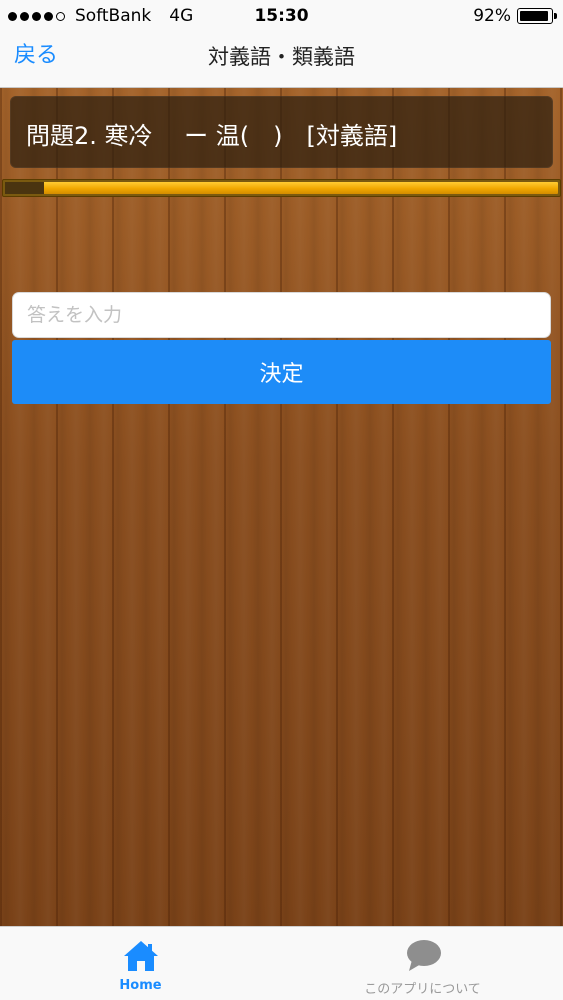 Image resolution: width=563 pixels, height=1000 pixels. I want to click on progress-indicator, so click(24, 188).